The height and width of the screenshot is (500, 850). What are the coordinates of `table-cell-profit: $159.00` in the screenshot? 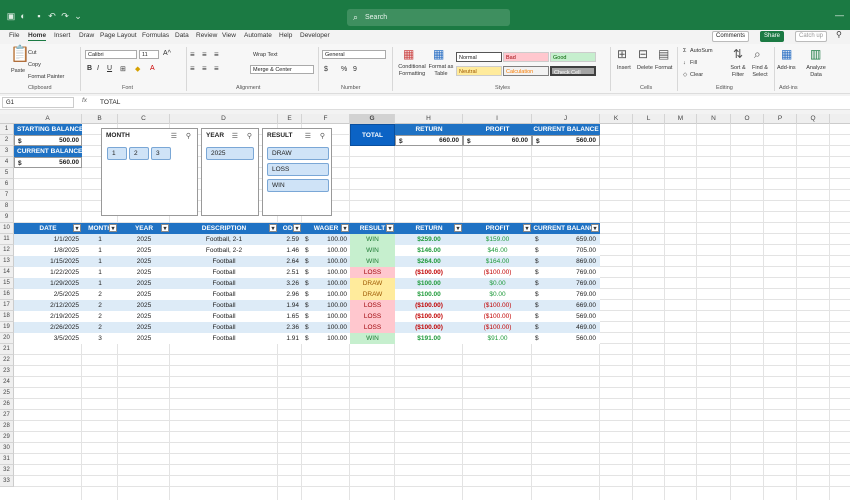 It's located at (497, 239).